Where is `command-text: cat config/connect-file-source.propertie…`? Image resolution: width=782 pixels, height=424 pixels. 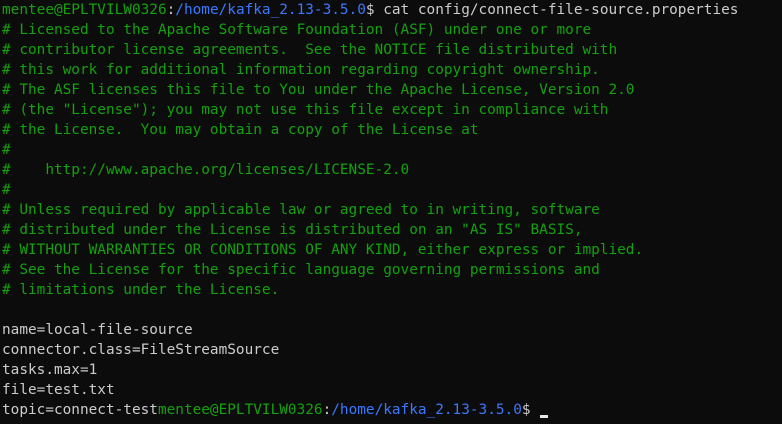
command-text: cat config/connect-file-source.propertie… is located at coordinates (561, 10).